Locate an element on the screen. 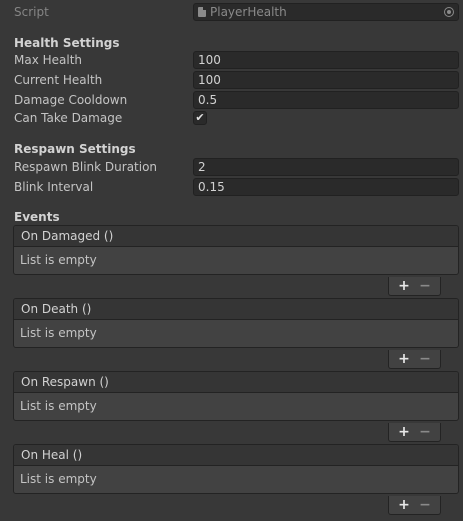 Image resolution: width=463 pixels, height=521 pixels. on-heal-add-remove: + − is located at coordinates (414, 505).